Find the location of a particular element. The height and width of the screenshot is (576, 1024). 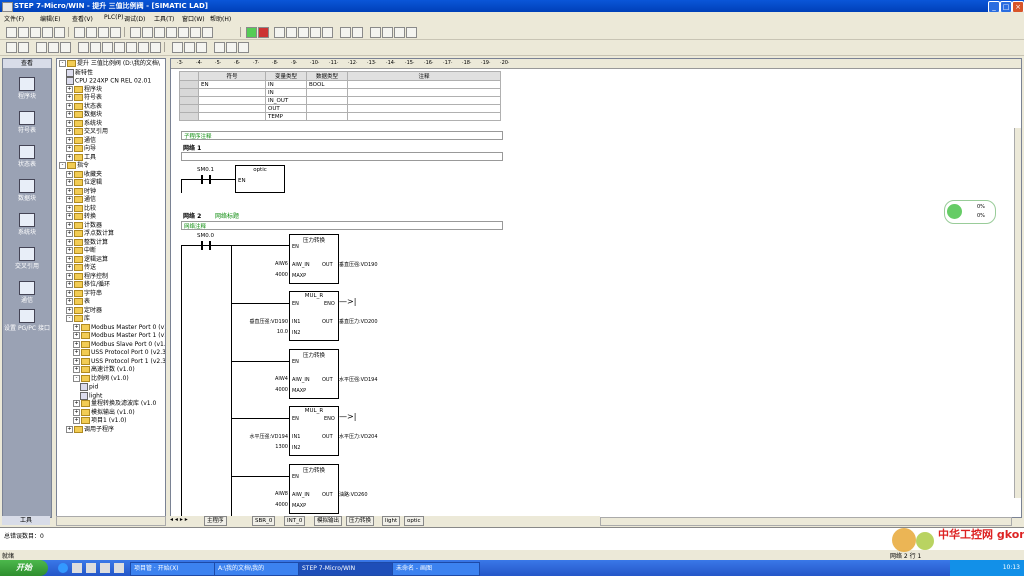

task-item: 未命名 - 画图 is located at coordinates (436, 569).